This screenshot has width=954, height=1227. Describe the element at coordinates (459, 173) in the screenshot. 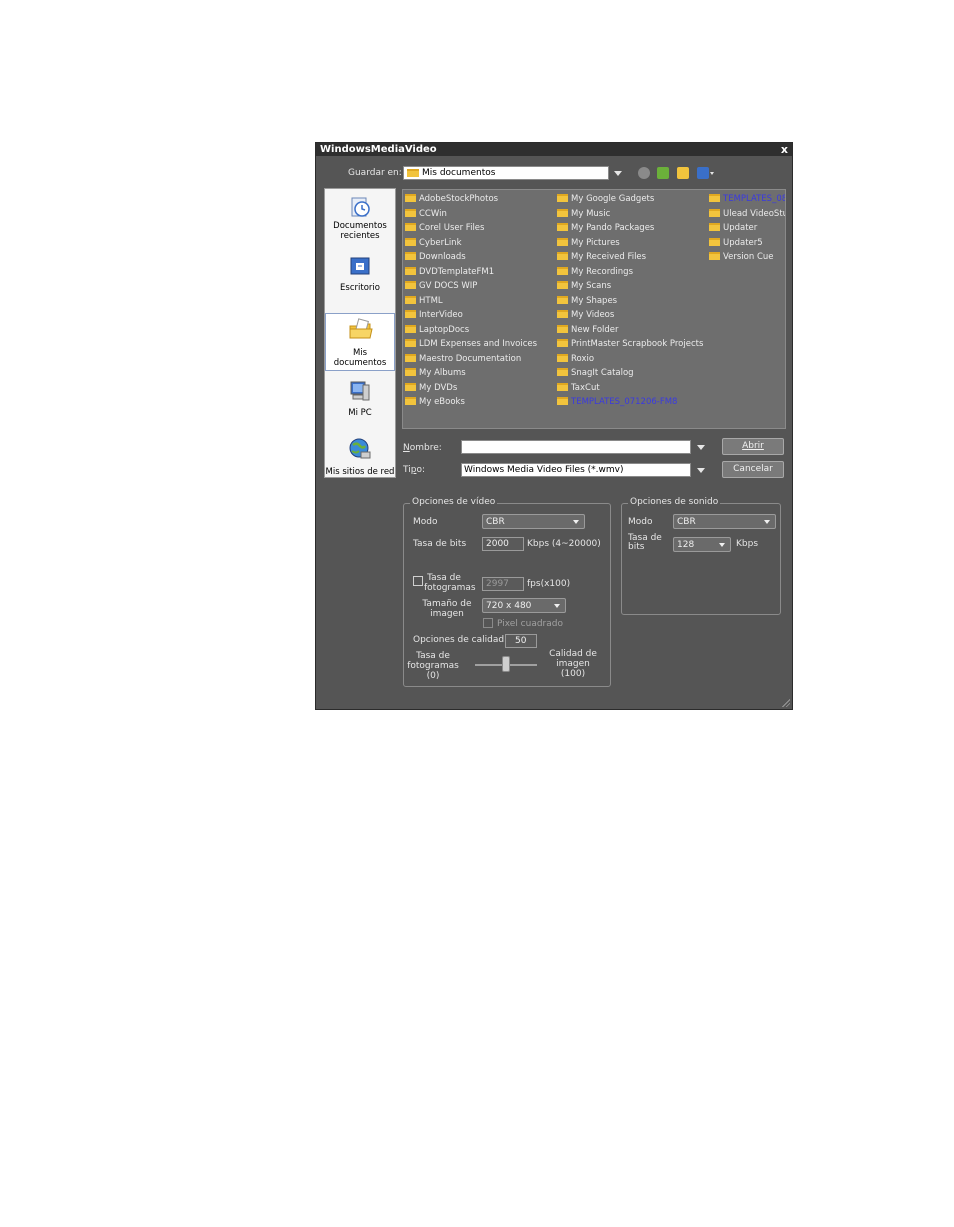

I see `location-value: Mis documentos` at that location.